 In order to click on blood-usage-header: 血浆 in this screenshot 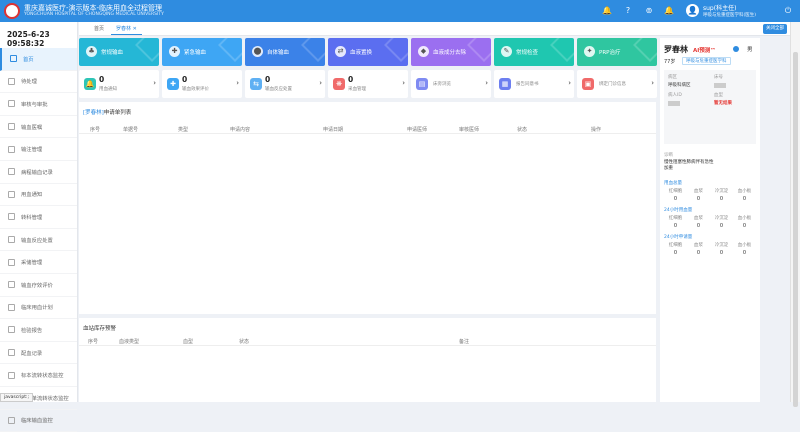, I will do `click(698, 245)`.